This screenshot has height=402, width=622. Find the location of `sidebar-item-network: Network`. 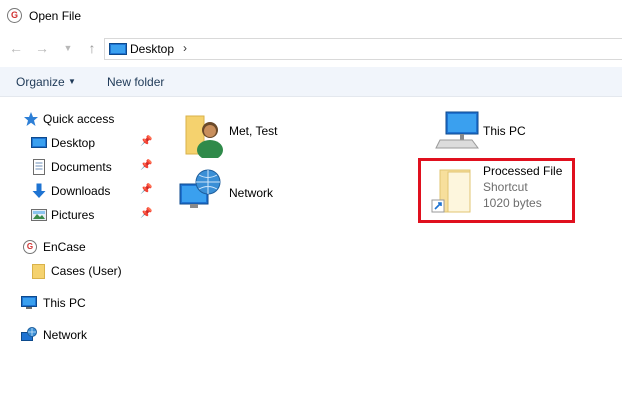

sidebar-item-network: Network is located at coordinates (80, 335).